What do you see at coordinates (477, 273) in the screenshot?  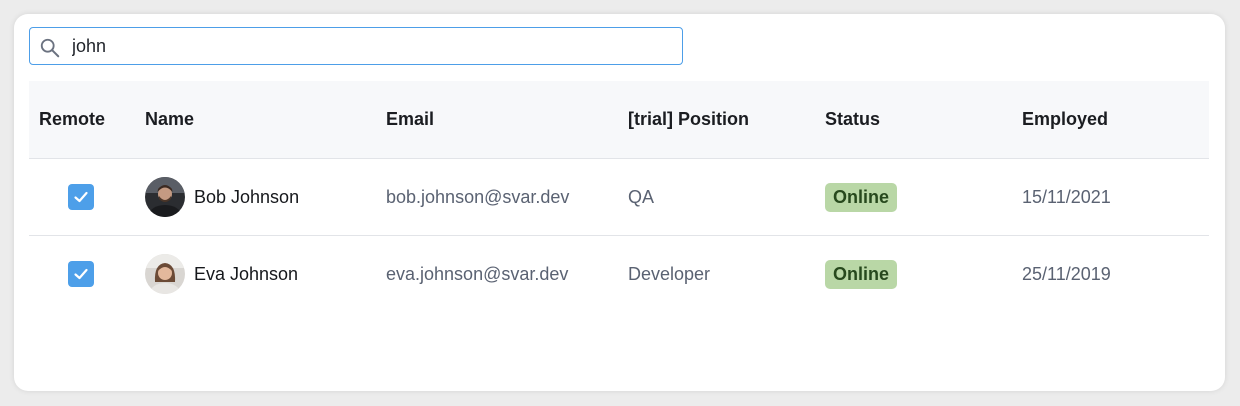 I see `email-cell: eva.johnson@svar.dev` at bounding box center [477, 273].